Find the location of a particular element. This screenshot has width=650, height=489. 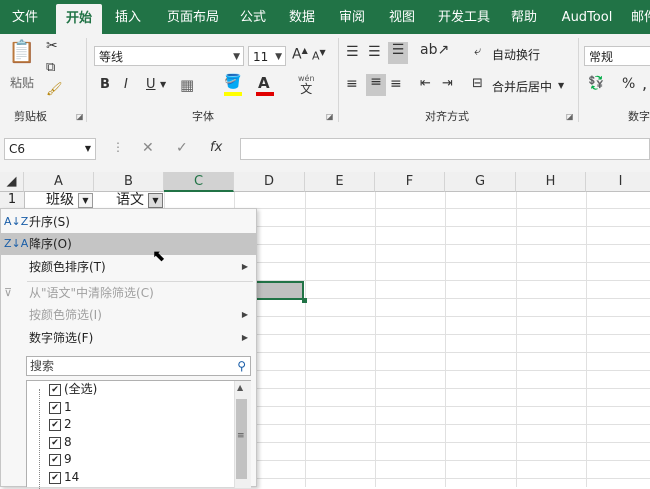

filter-value-item: ✔ (全选) is located at coordinates (73, 389).